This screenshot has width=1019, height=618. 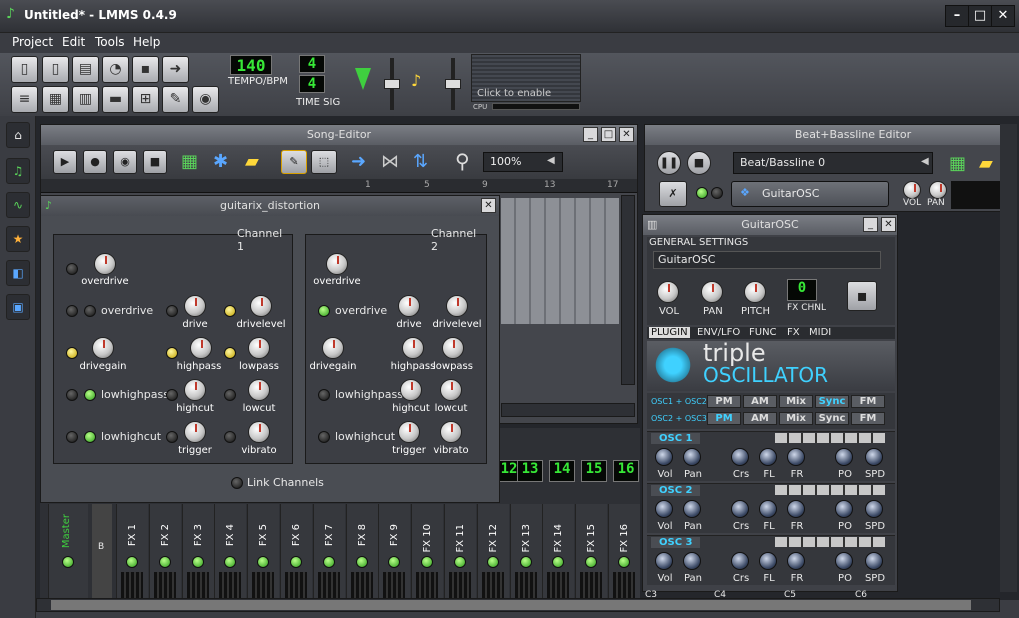 I want to click on ch2-lowhighcut-led, so click(x=324, y=437).